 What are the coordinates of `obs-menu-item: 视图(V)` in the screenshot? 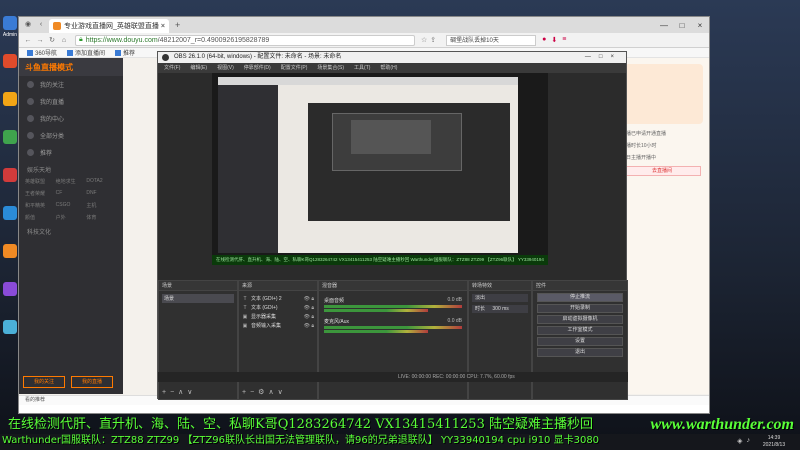 It's located at (225, 68).